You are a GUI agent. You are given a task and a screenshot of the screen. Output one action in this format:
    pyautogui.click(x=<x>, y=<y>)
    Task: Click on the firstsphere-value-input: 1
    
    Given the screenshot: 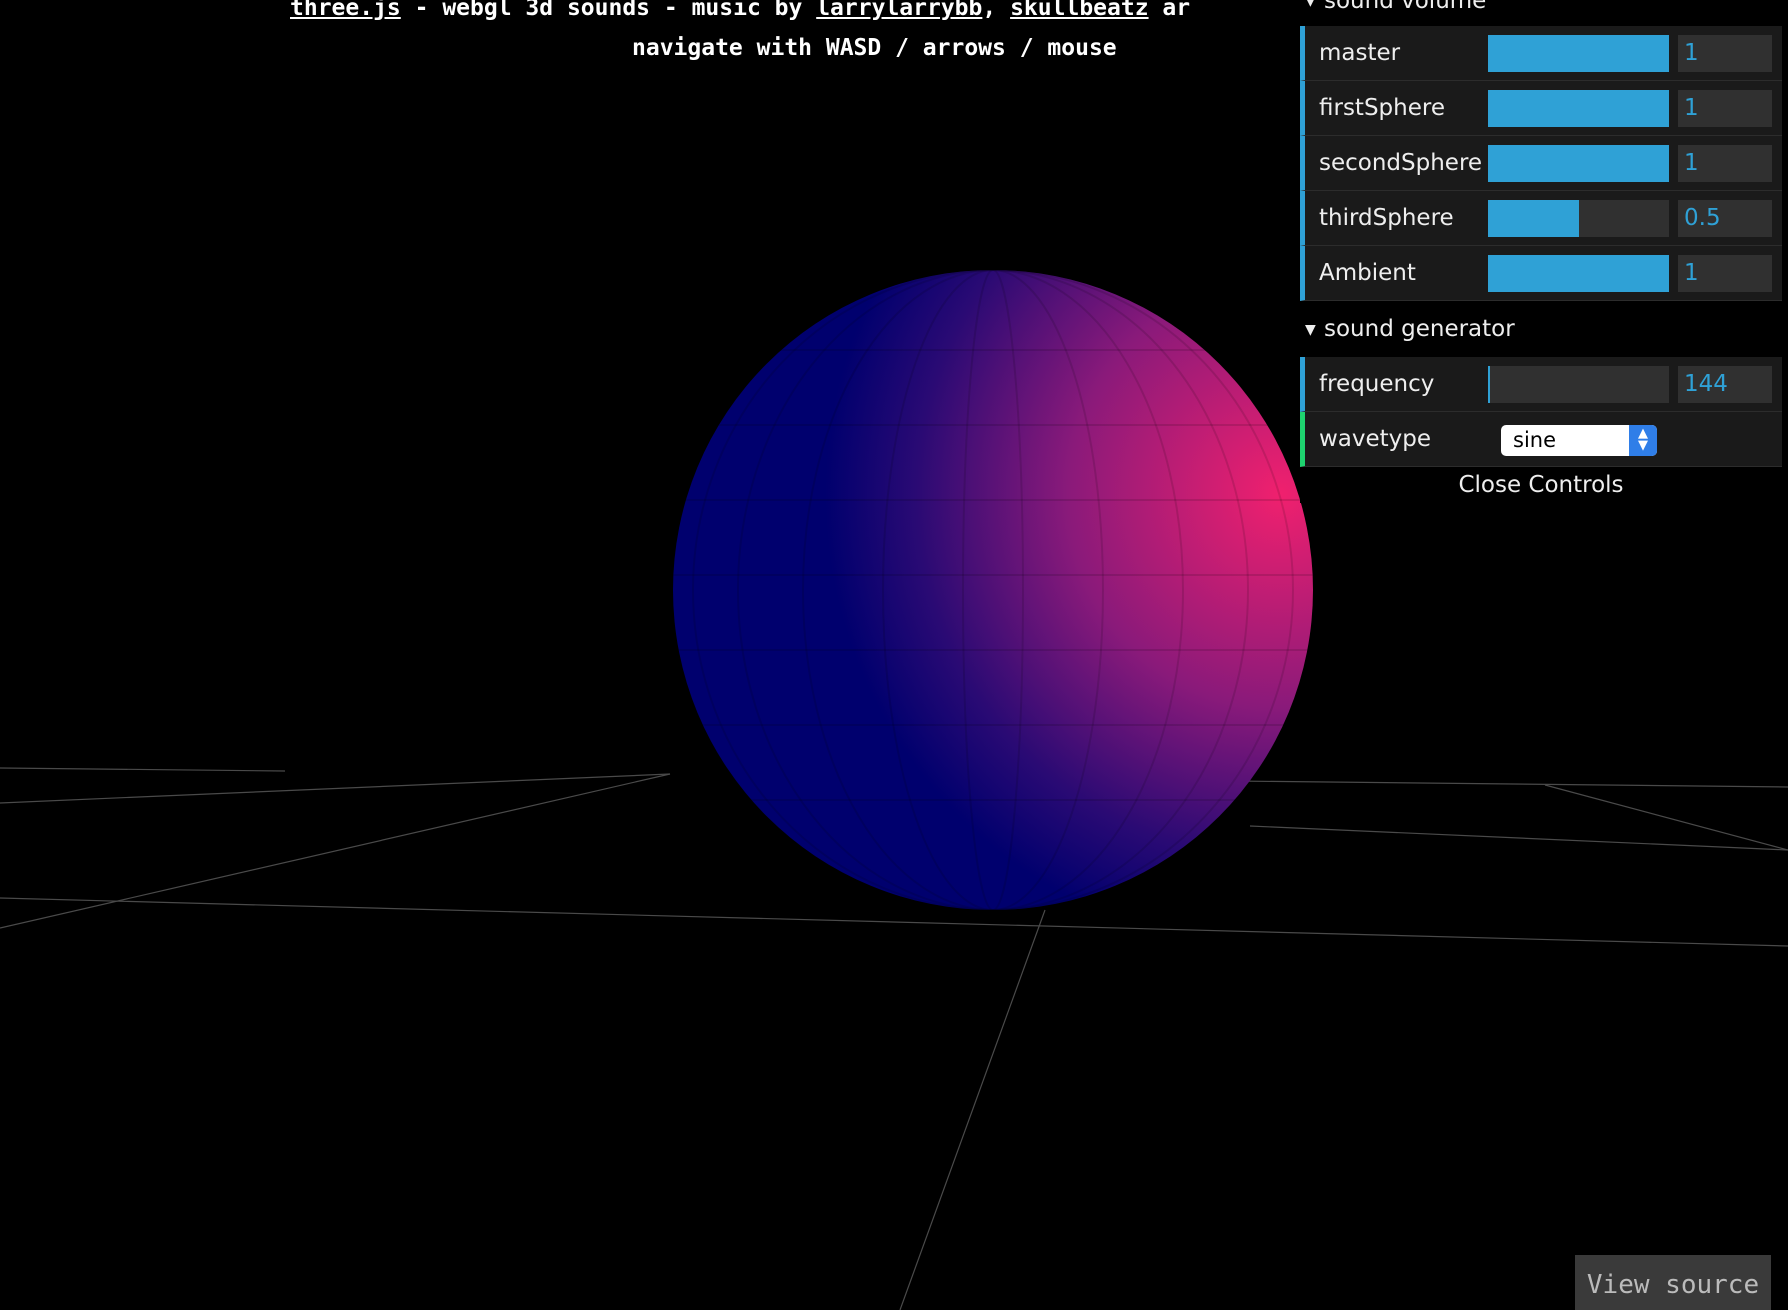 What is the action you would take?
    pyautogui.click(x=1725, y=108)
    